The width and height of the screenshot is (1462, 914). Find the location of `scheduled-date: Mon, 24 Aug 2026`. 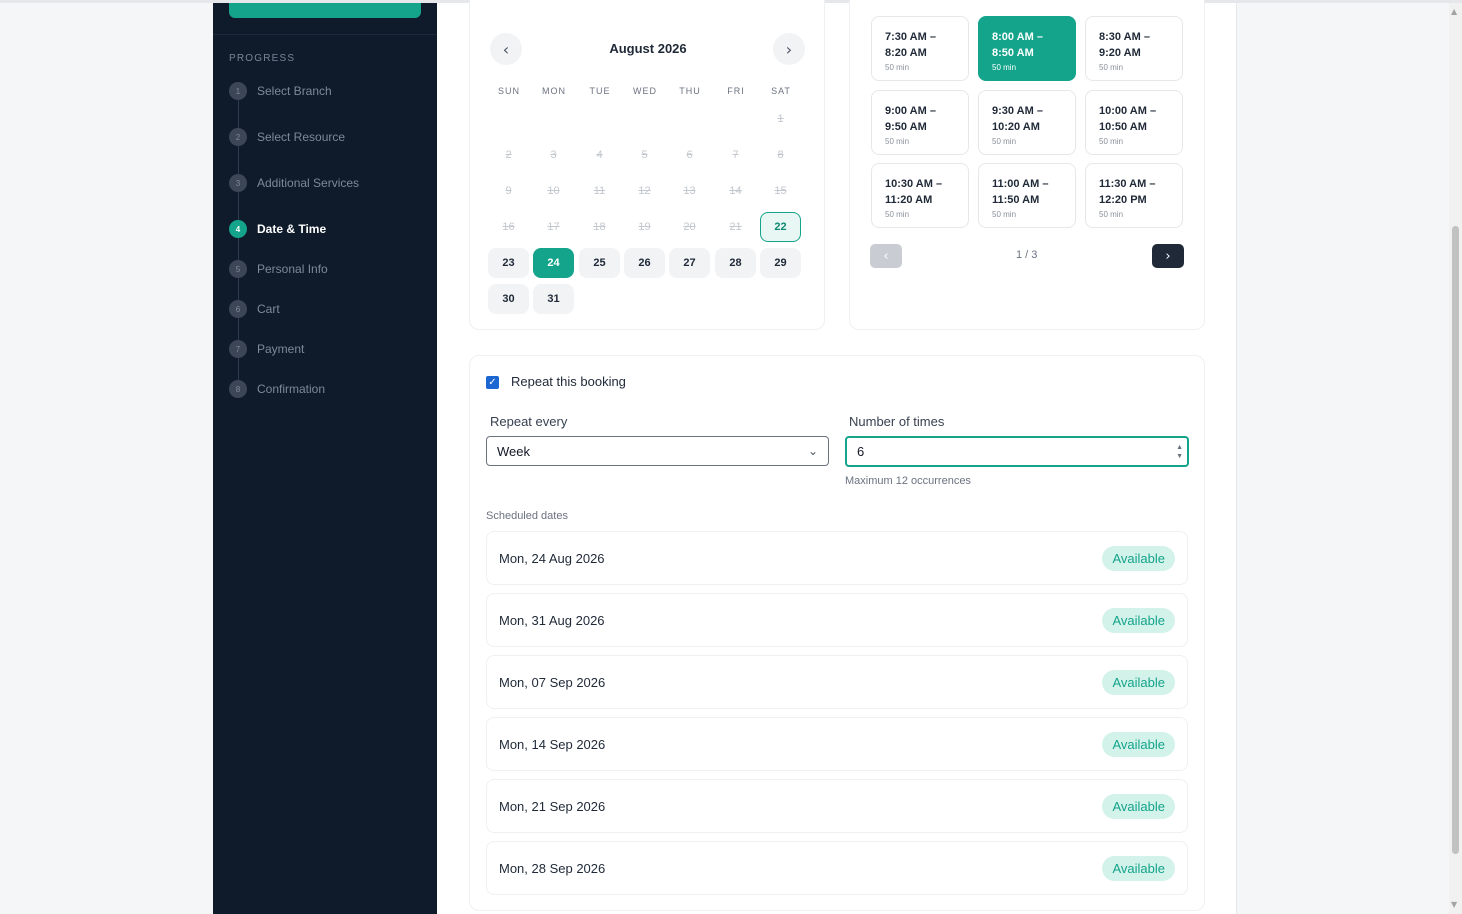

scheduled-date: Mon, 24 Aug 2026 is located at coordinates (552, 558).